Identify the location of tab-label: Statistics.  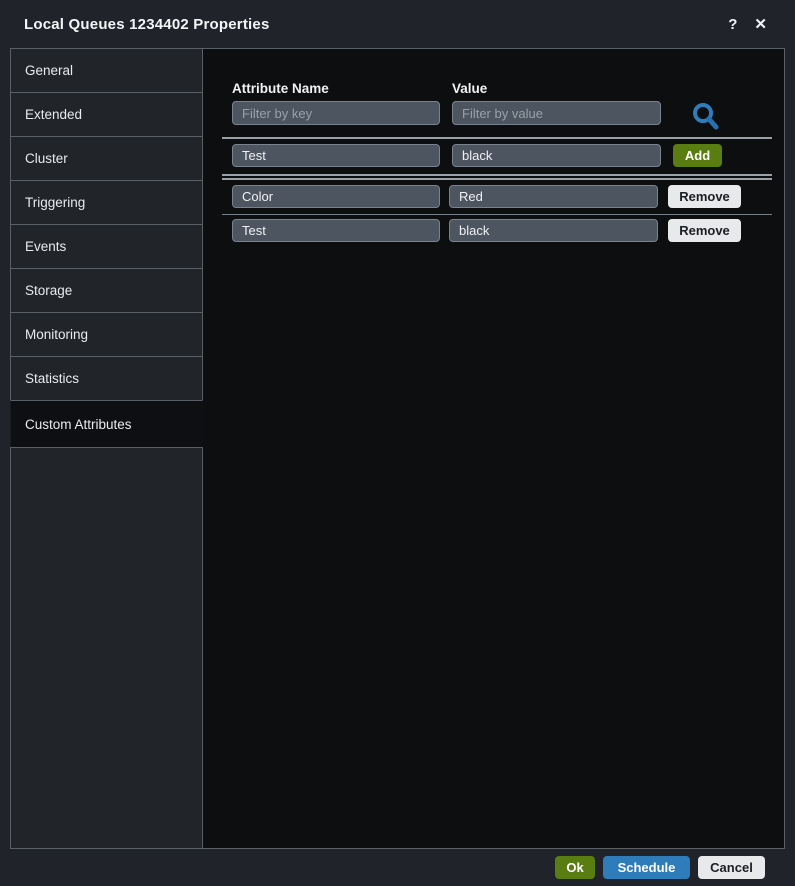
(52, 378).